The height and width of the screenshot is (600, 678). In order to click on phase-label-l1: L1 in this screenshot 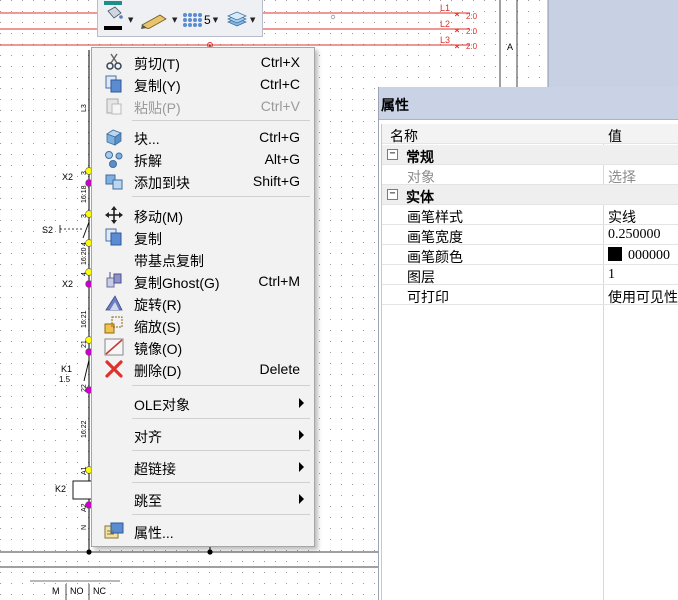, I will do `click(445, 8)`.